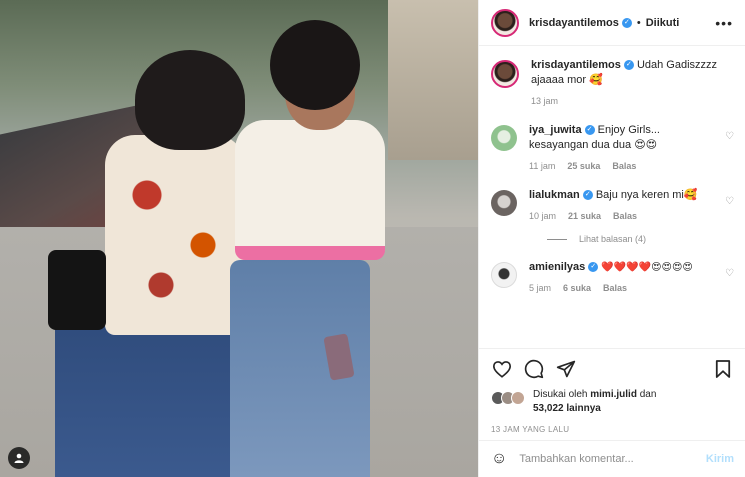  I want to click on post-action-bar, so click(612, 368).